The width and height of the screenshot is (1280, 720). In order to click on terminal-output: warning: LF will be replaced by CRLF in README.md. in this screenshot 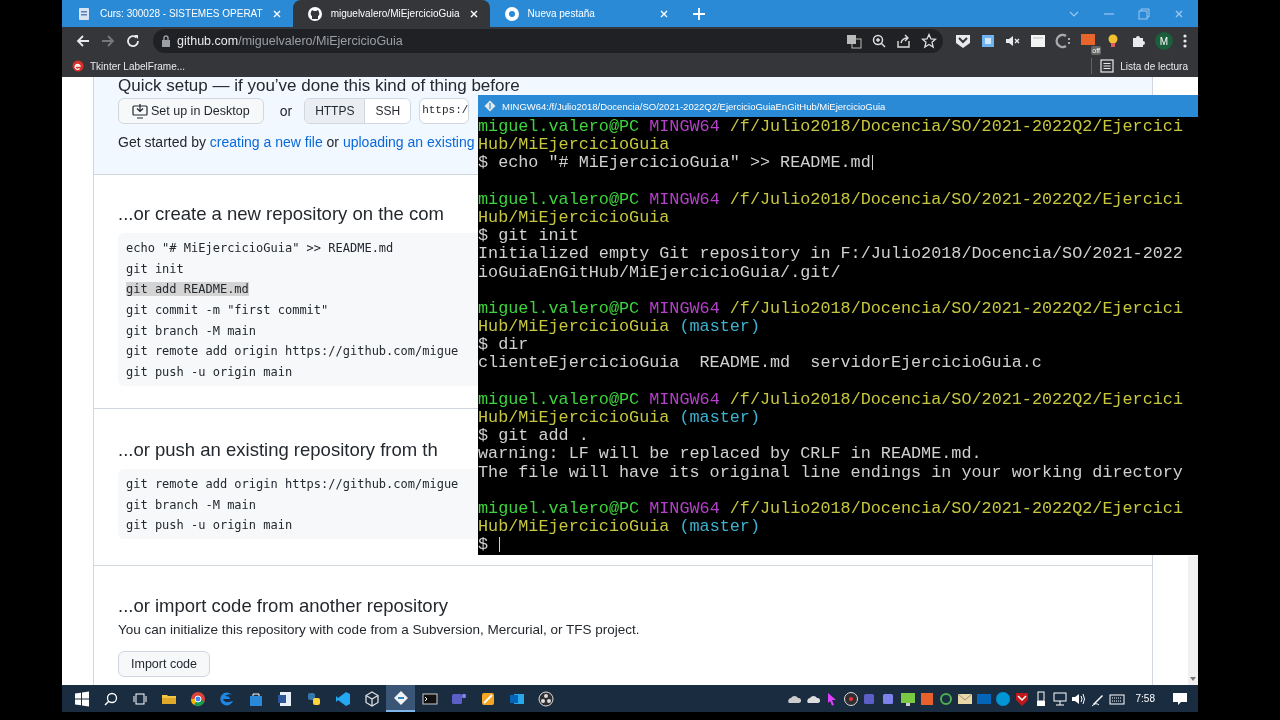, I will do `click(730, 454)`.